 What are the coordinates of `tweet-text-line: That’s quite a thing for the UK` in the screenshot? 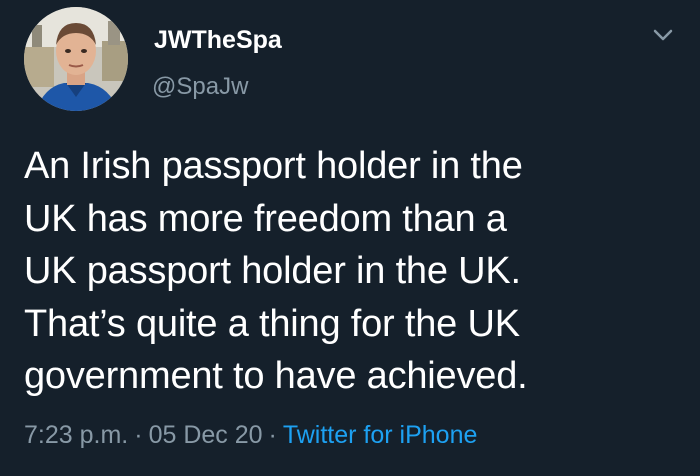 It's located at (272, 323).